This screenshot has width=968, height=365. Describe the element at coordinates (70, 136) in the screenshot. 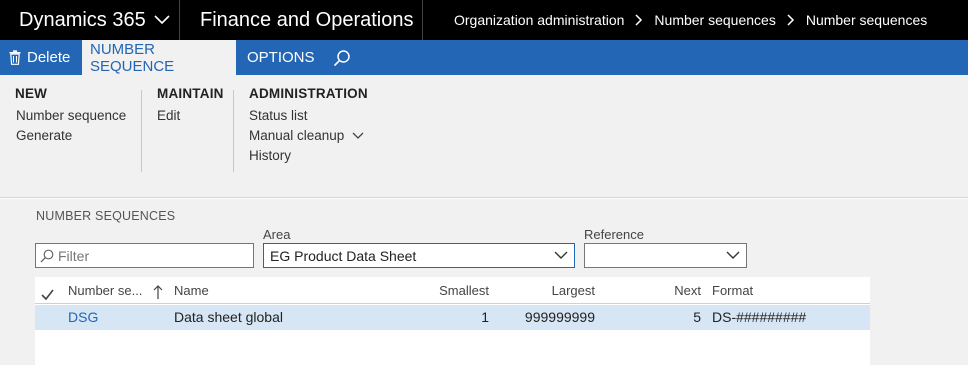

I see `generate-button: Generate` at that location.